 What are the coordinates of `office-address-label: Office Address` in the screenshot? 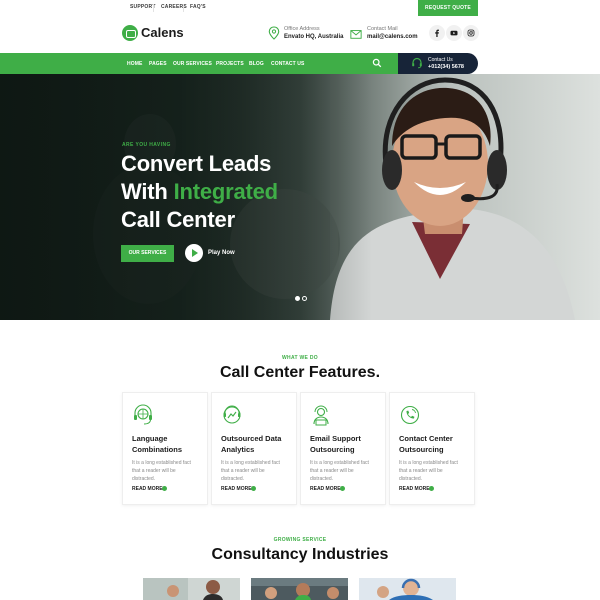 It's located at (302, 29).